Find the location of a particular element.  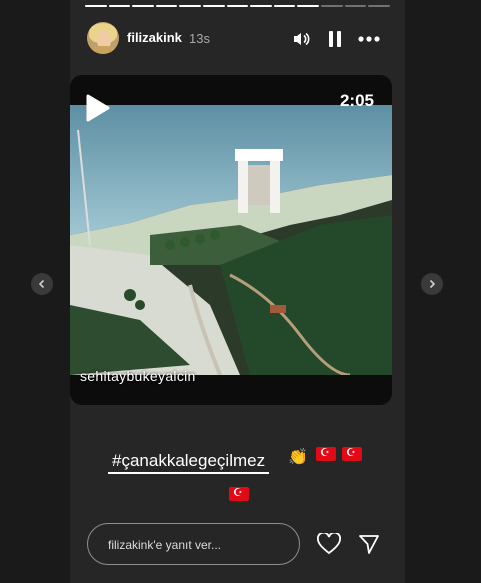

story-progress-bar is located at coordinates (237, 7).